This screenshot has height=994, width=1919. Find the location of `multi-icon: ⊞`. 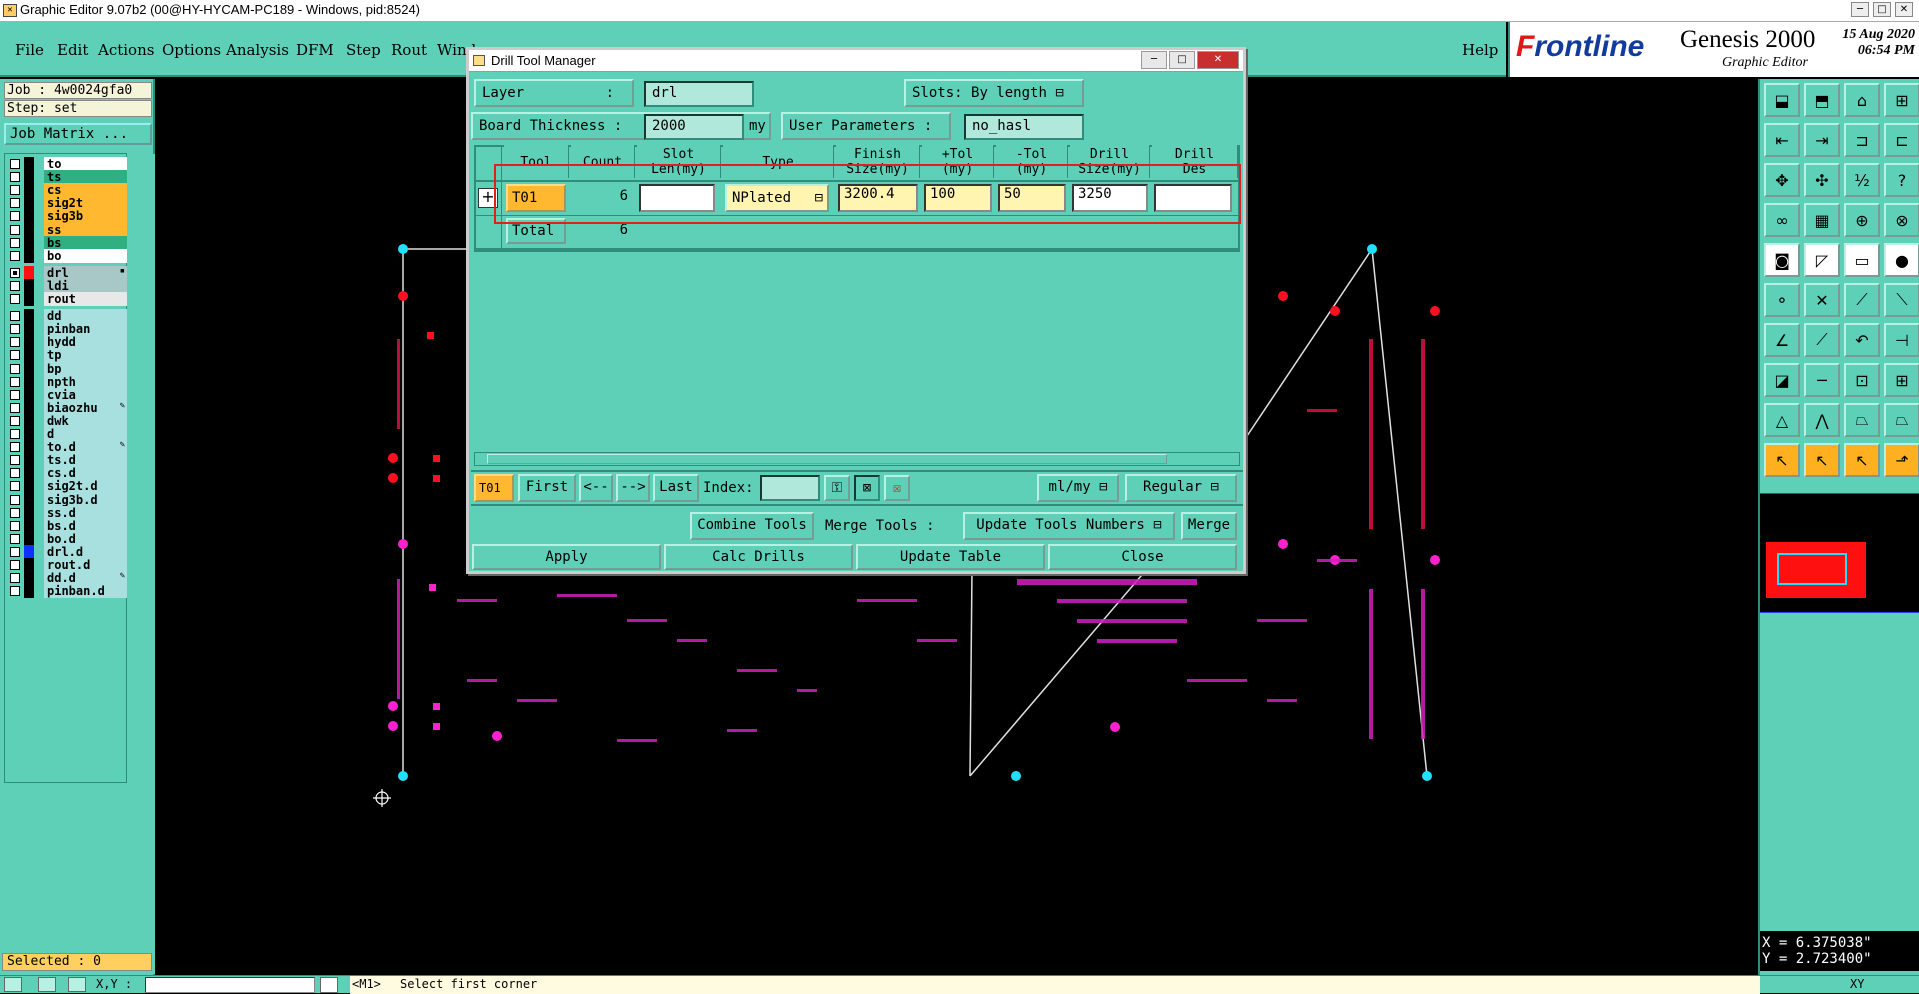

multi-icon: ⊞ is located at coordinates (1901, 380).